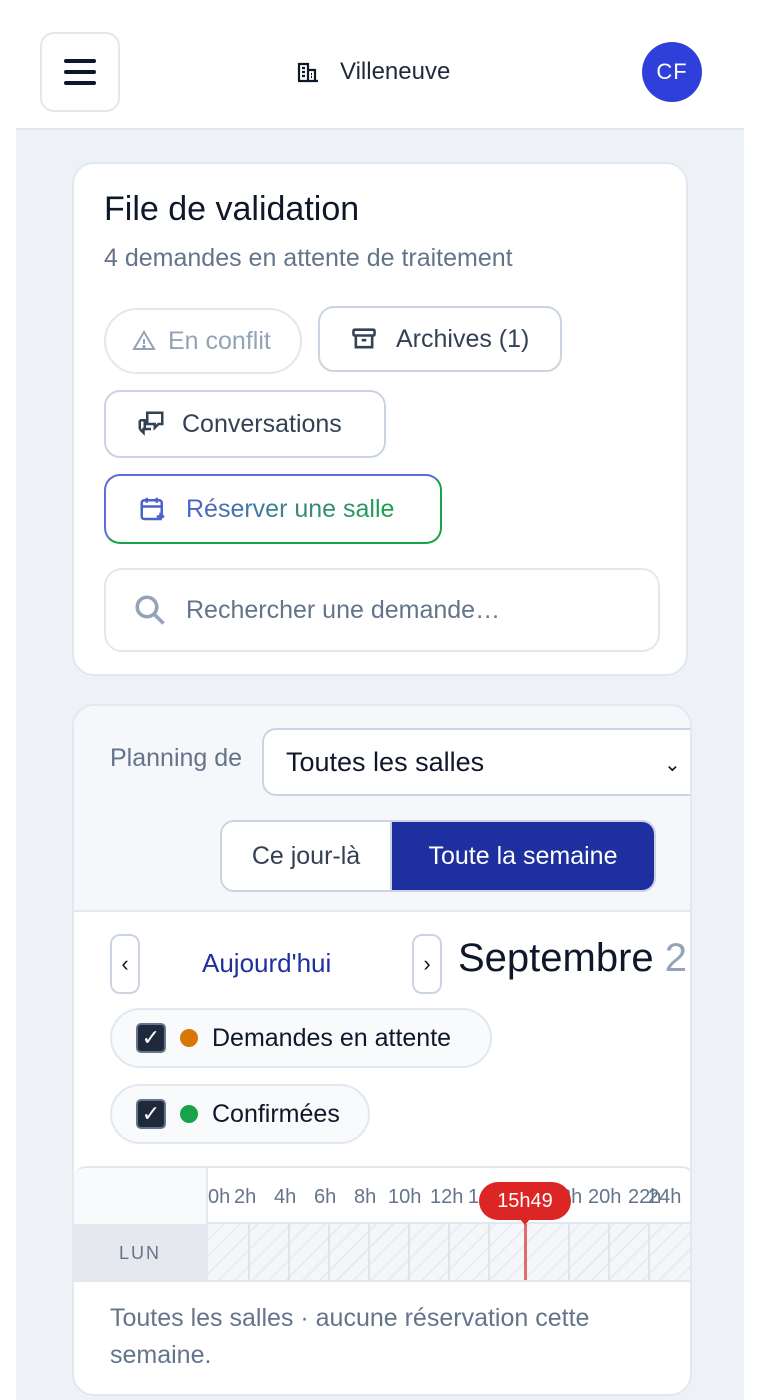 This screenshot has height=1400, width=759. I want to click on filter-confirmed-label: Confirmées, so click(276, 1113).